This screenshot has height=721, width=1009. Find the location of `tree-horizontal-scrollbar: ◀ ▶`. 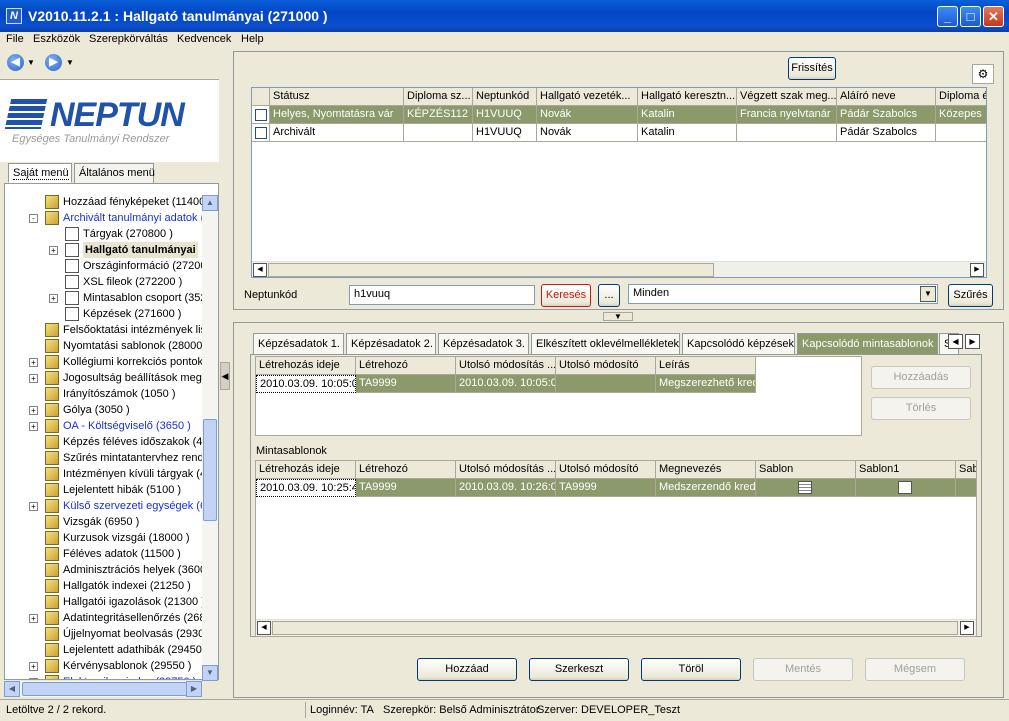

tree-horizontal-scrollbar: ◀ ▶ is located at coordinates (103, 689).